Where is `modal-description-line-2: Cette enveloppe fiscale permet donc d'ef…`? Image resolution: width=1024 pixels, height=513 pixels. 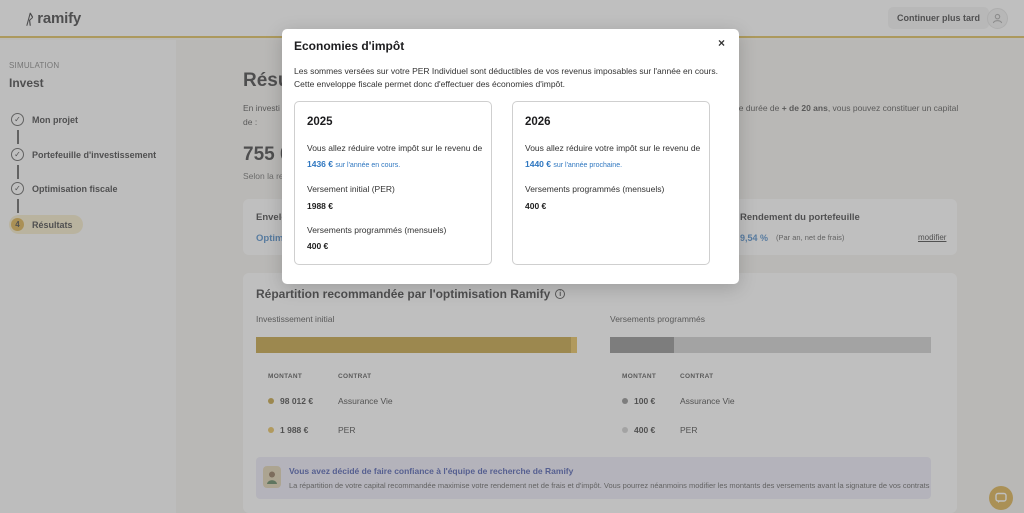 modal-description-line-2: Cette enveloppe fiscale permet donc d'ef… is located at coordinates (429, 84).